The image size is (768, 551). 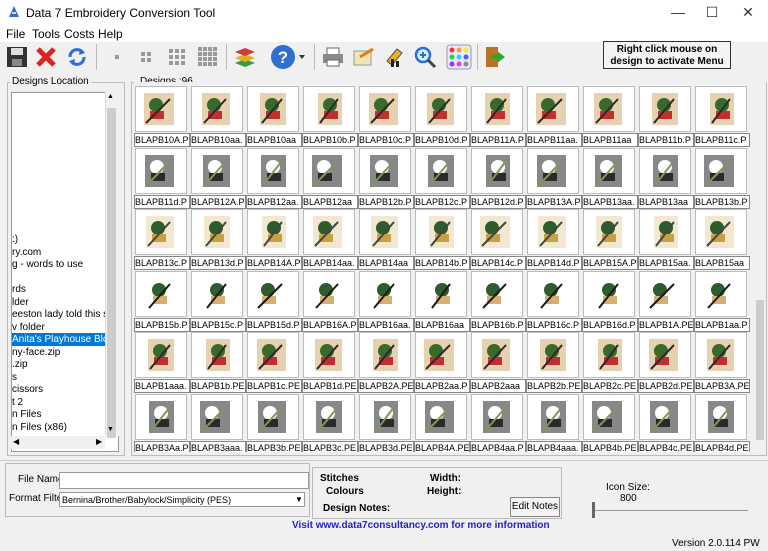 I want to click on tree-item: s, so click(x=14, y=377).